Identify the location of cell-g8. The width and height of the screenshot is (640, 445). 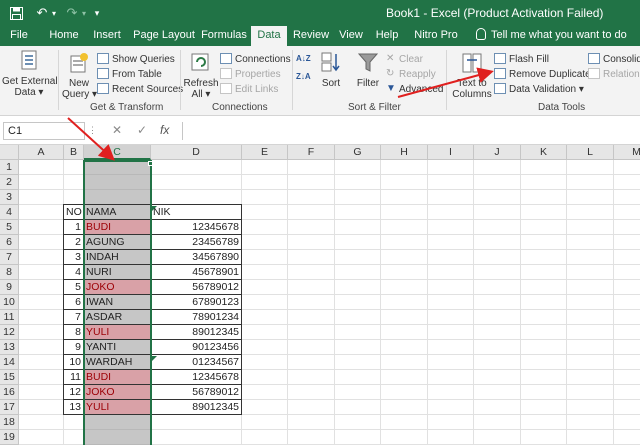
(358, 272).